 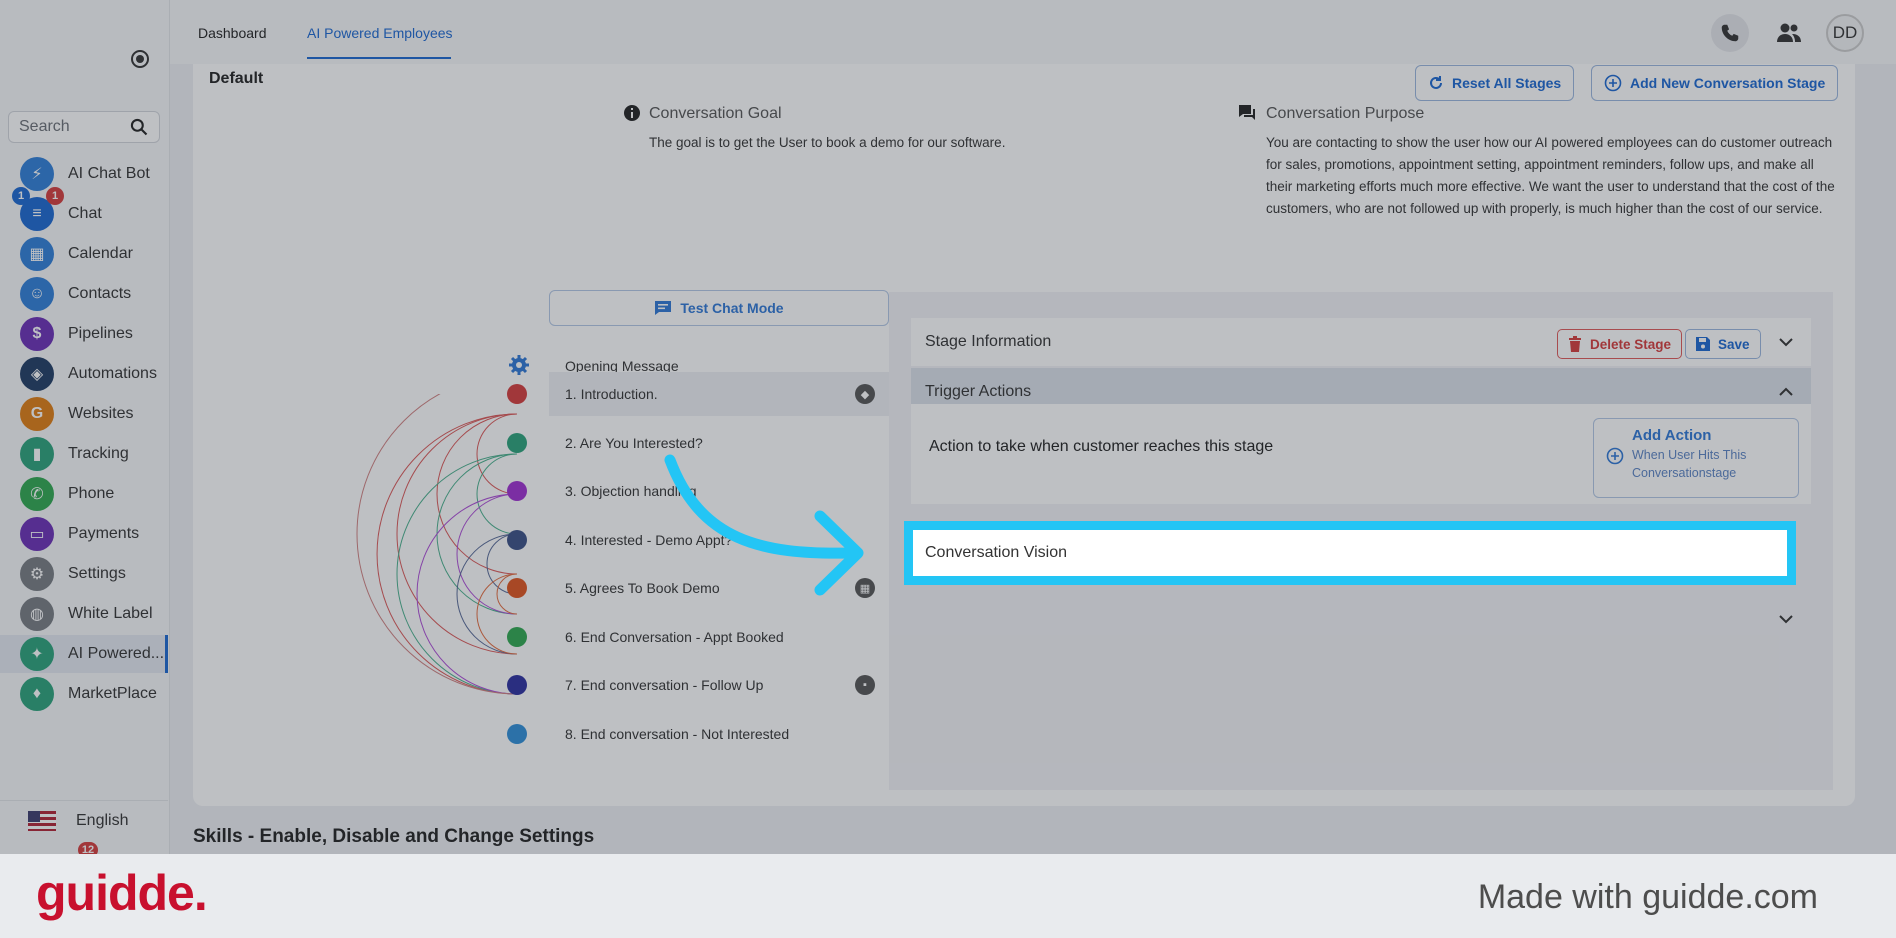 What do you see at coordinates (1845, 33) in the screenshot?
I see `avatar: DD` at bounding box center [1845, 33].